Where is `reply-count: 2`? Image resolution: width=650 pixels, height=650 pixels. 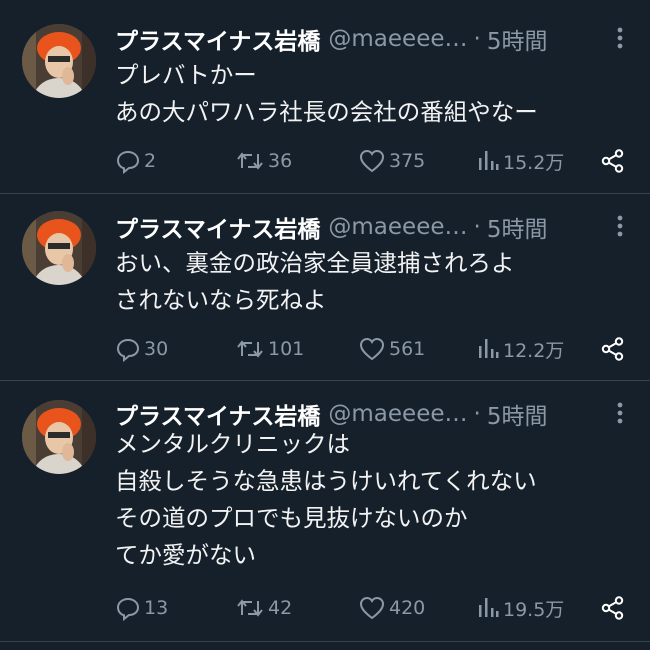 reply-count: 2 is located at coordinates (150, 161).